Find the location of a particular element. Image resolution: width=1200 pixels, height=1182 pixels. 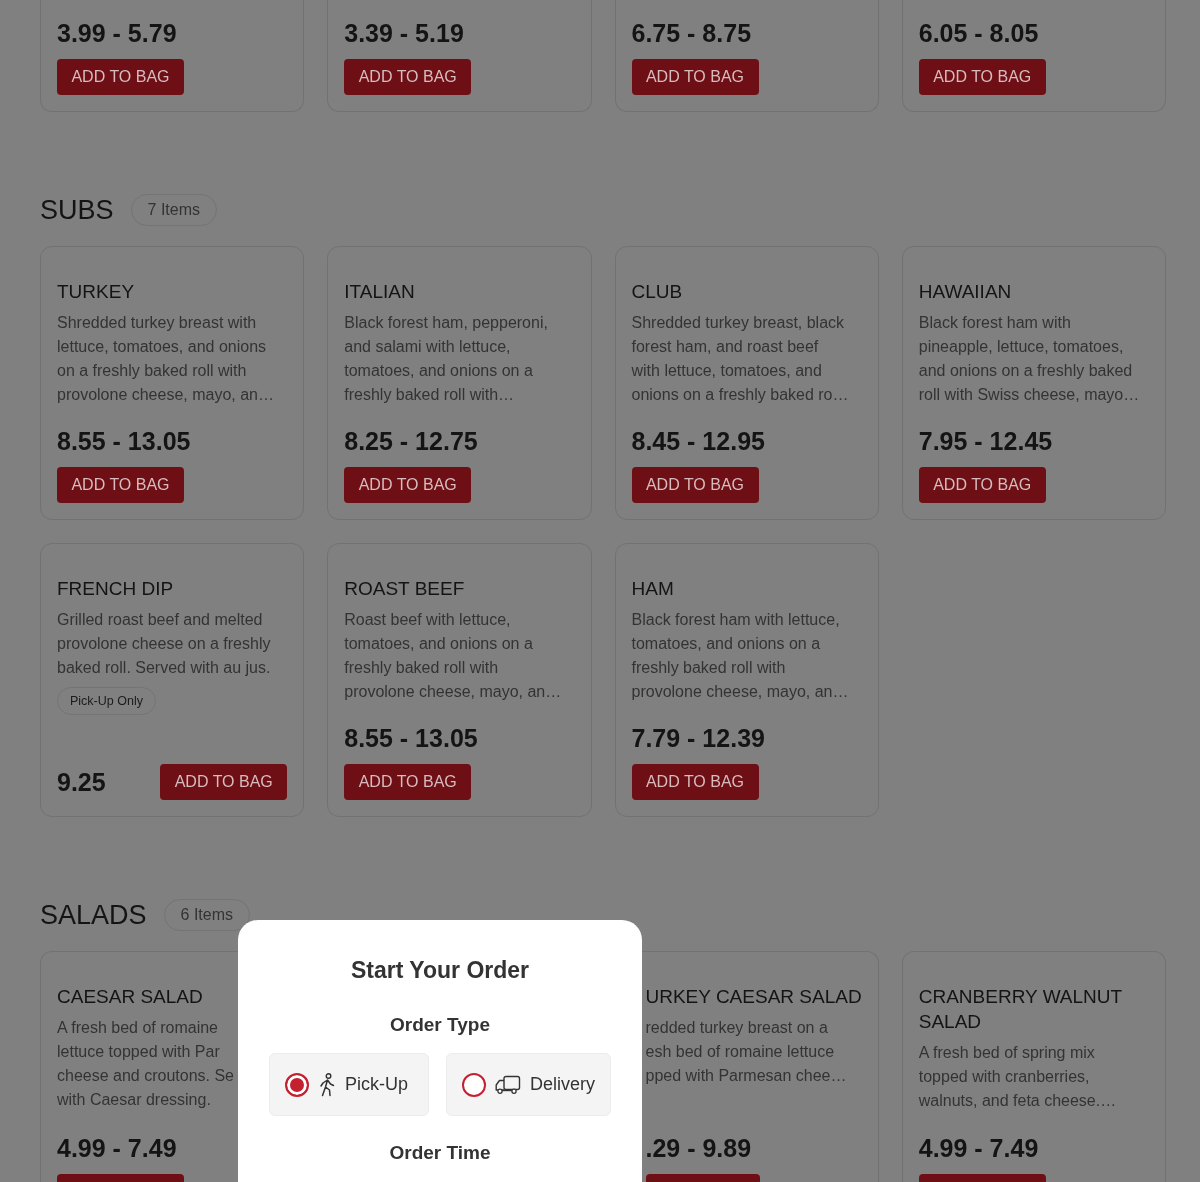

item-name: HAM is located at coordinates (652, 589).